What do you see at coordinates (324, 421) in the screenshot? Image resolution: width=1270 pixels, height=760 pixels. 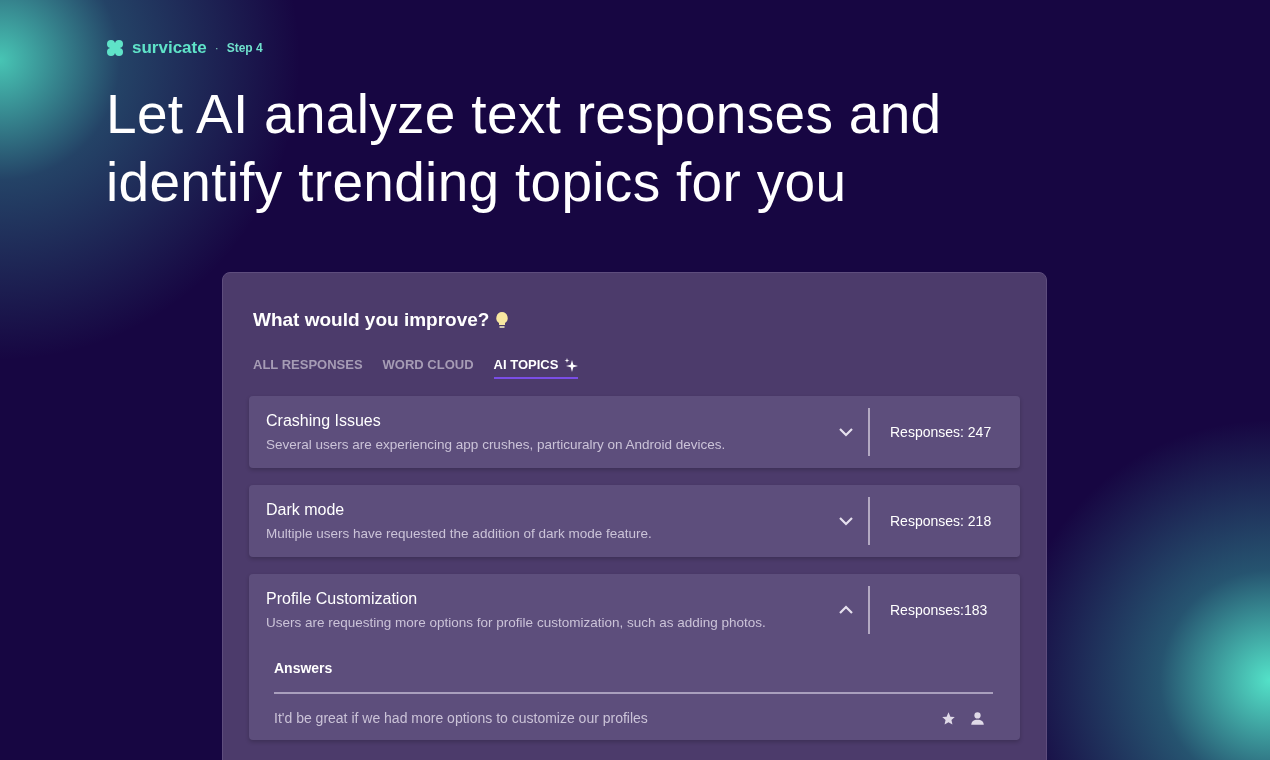 I see `topic-title: Crashing Issues` at bounding box center [324, 421].